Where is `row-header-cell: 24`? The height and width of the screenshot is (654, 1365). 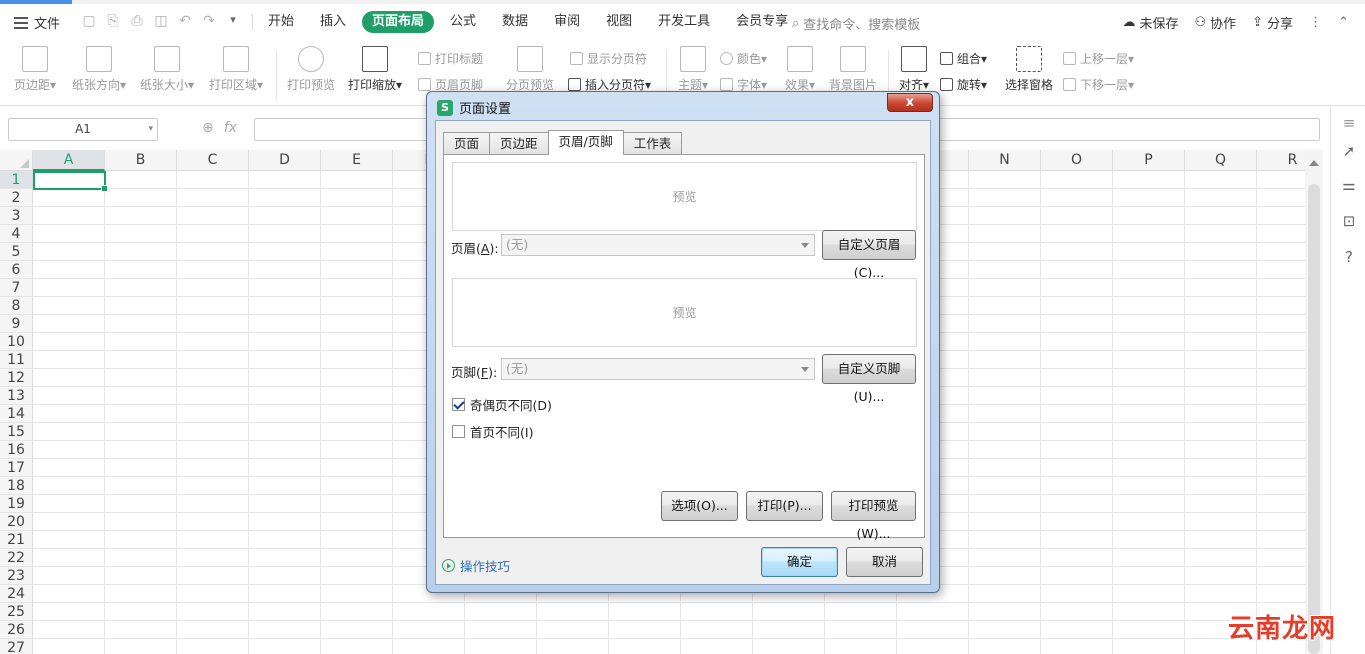
row-header-cell: 24 is located at coordinates (16, 594).